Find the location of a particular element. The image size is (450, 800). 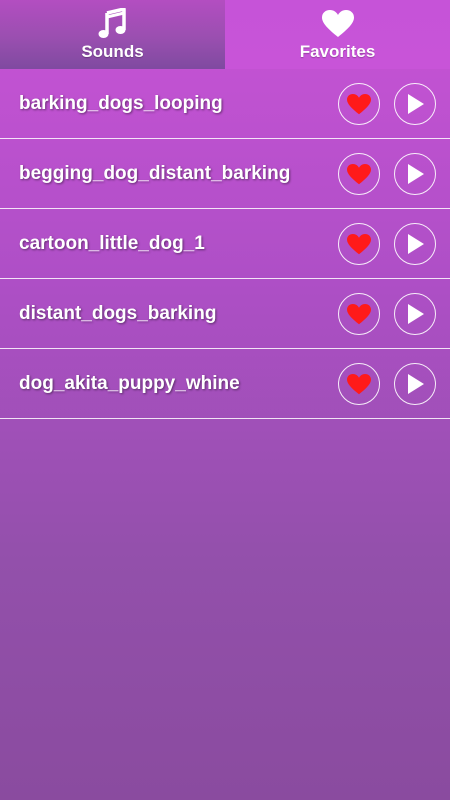

tab-sounds-label: Sounds is located at coordinates (112, 51).